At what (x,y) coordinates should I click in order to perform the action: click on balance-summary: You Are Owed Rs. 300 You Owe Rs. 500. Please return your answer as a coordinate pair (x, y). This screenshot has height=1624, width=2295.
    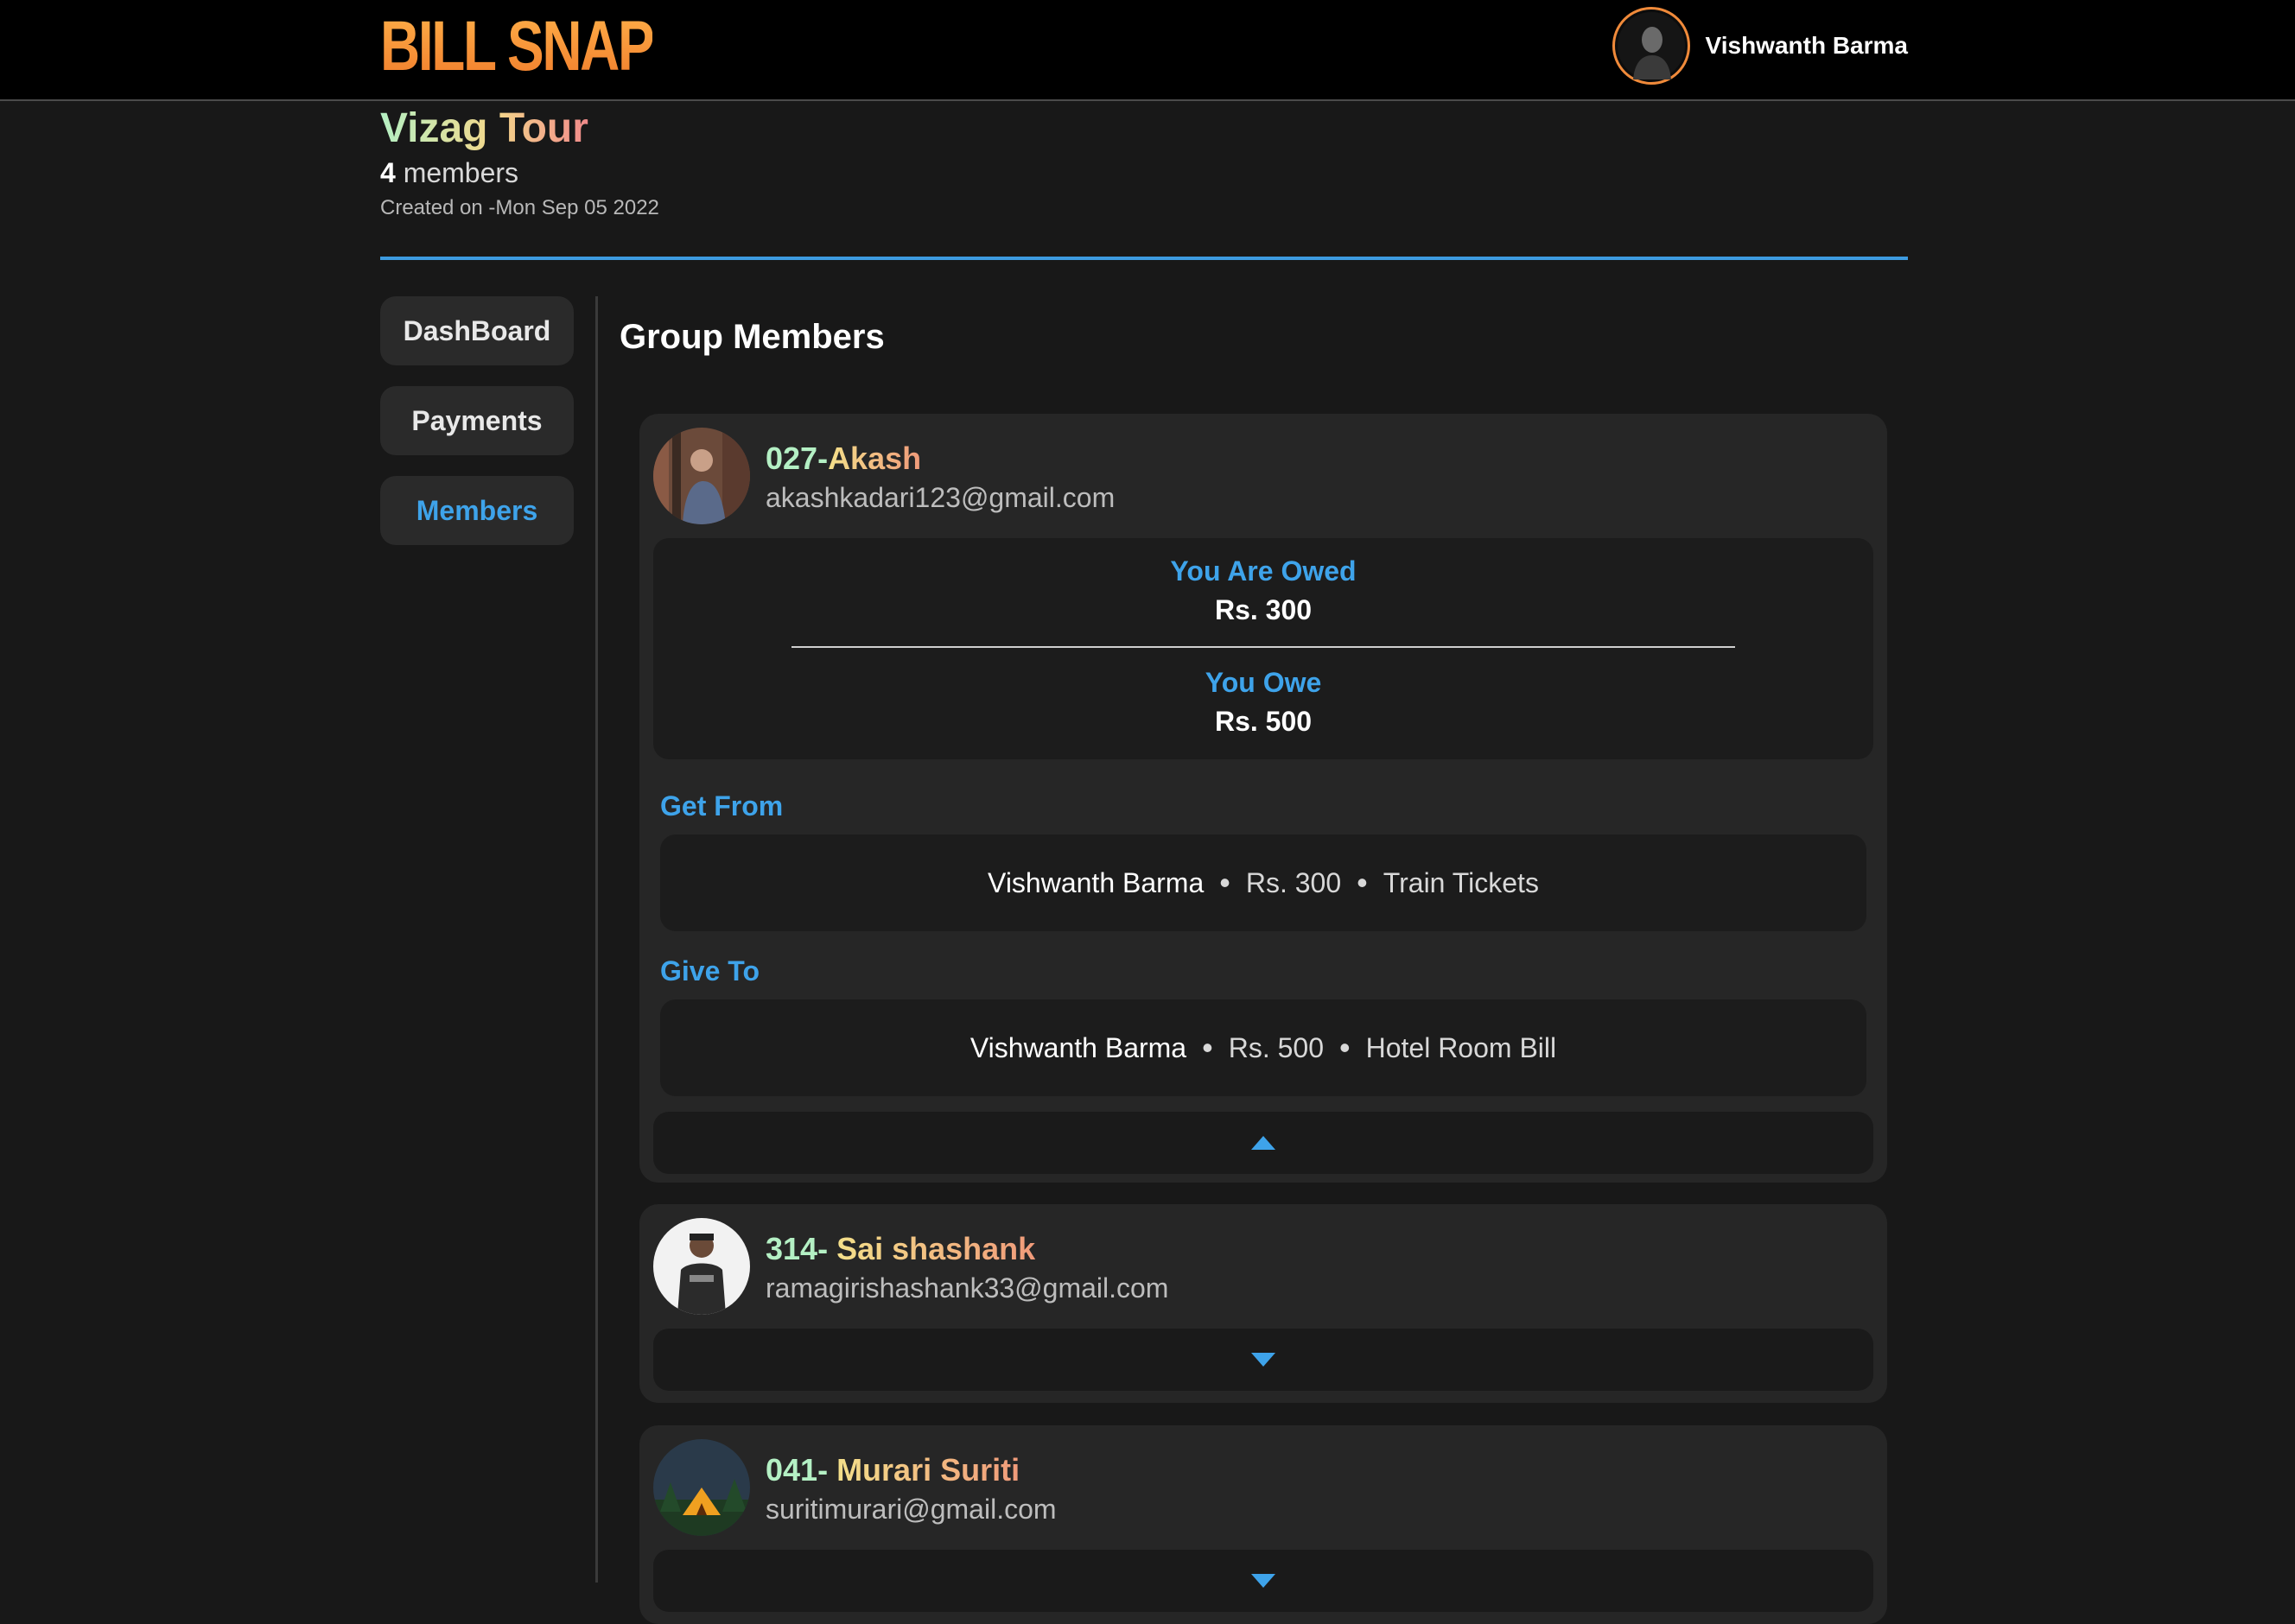
    Looking at the image, I should click on (1263, 648).